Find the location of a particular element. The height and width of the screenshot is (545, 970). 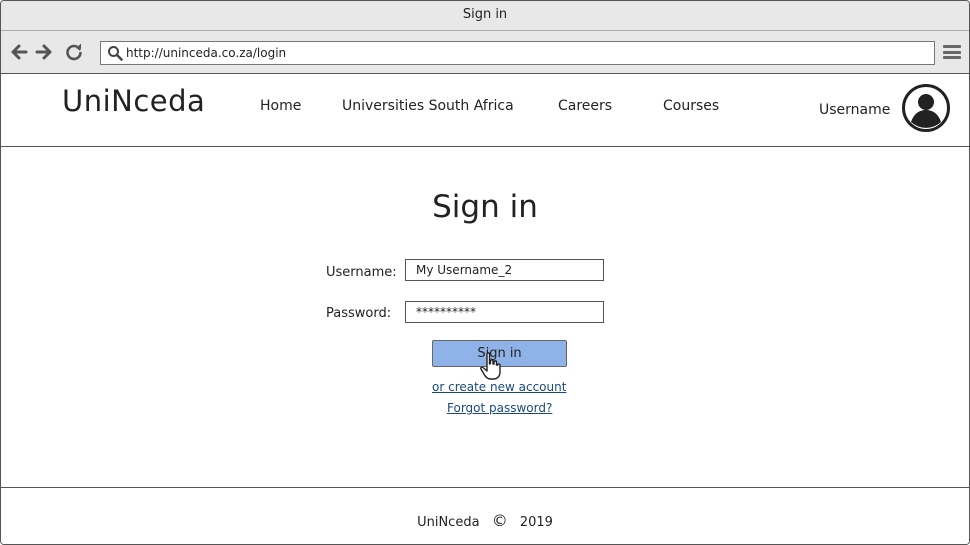

site-footer: UniNceda © 2019 is located at coordinates (485, 515).